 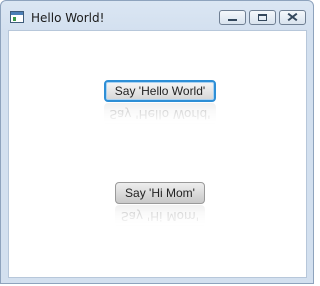 I want to click on minimize-button, so click(x=232, y=17).